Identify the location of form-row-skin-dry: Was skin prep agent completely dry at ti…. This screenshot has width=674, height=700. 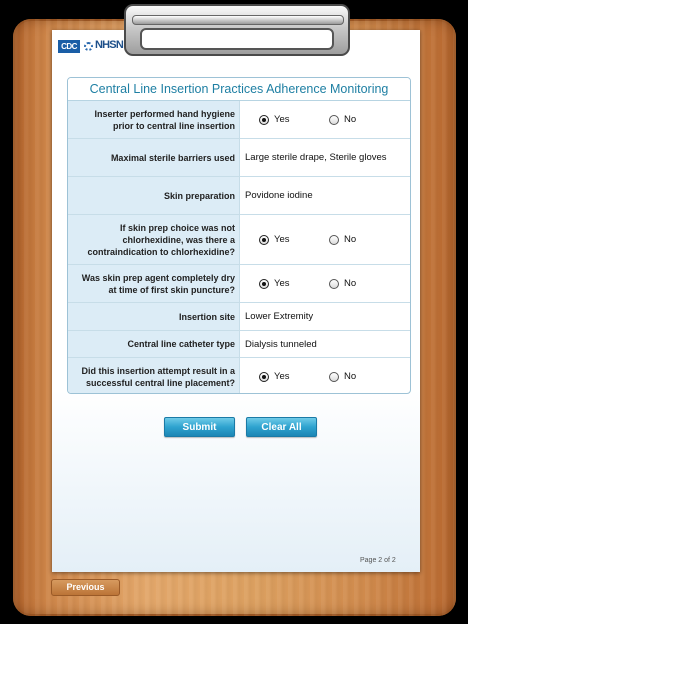
(239, 284).